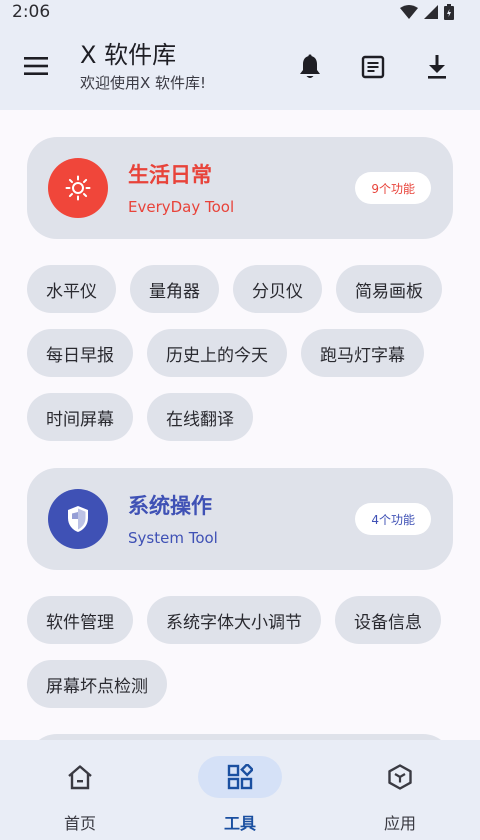 The width and height of the screenshot is (480, 840). I want to click on chip-row: 时间屏幕 在线翻译, so click(140, 417).